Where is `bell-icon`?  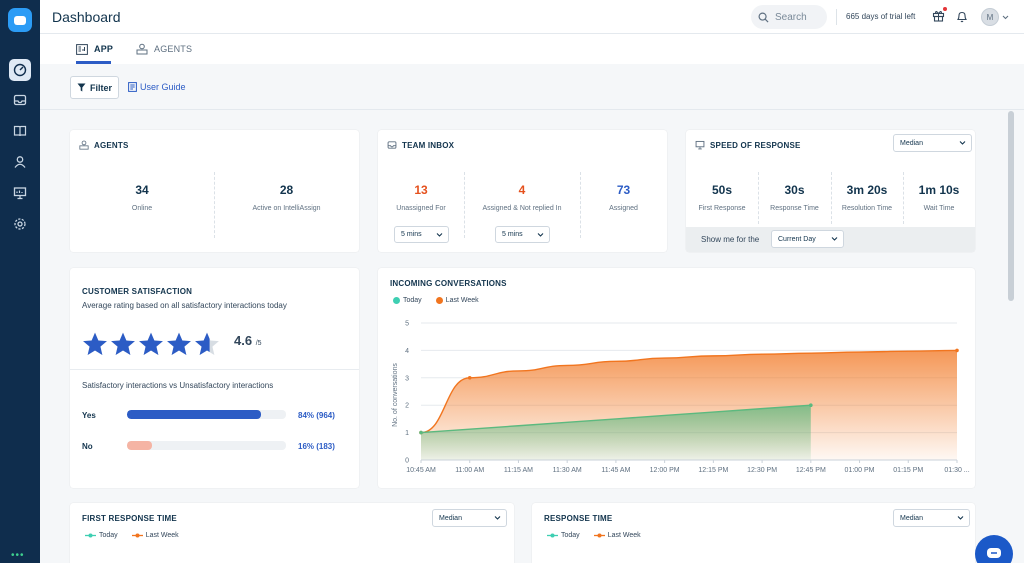
bell-icon is located at coordinates (962, 18).